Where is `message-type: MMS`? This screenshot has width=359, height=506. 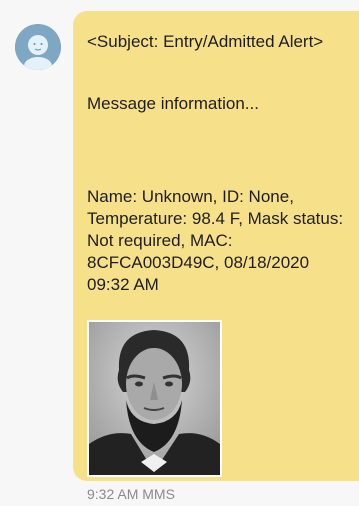 message-type: MMS is located at coordinates (158, 494).